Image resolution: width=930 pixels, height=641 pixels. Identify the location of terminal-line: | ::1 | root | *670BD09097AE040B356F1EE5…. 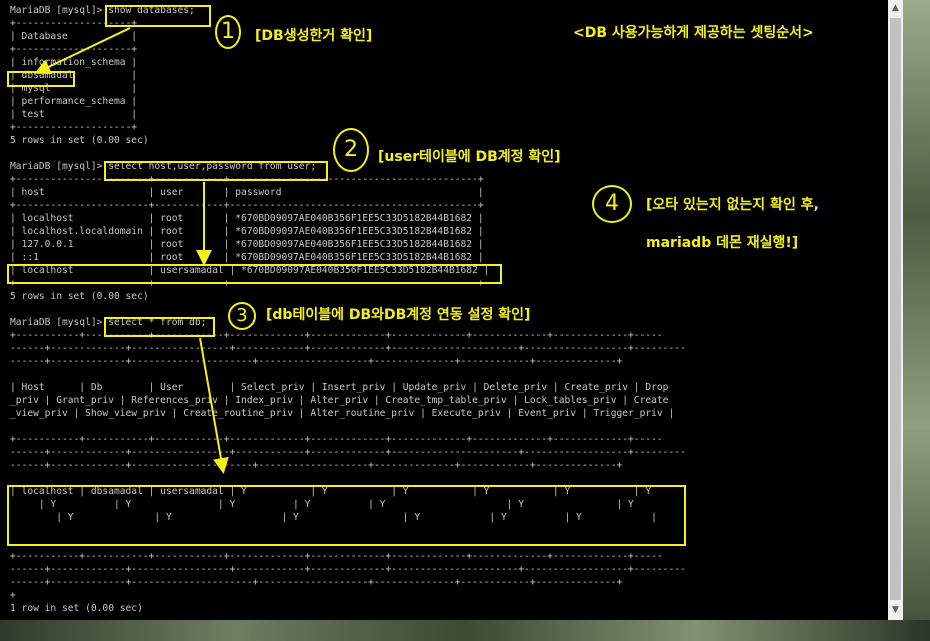
(247, 257).